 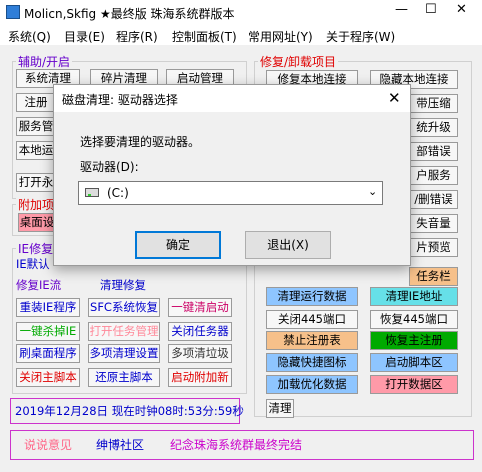 What do you see at coordinates (118, 193) in the screenshot?
I see `selected-drive: (C:)` at bounding box center [118, 193].